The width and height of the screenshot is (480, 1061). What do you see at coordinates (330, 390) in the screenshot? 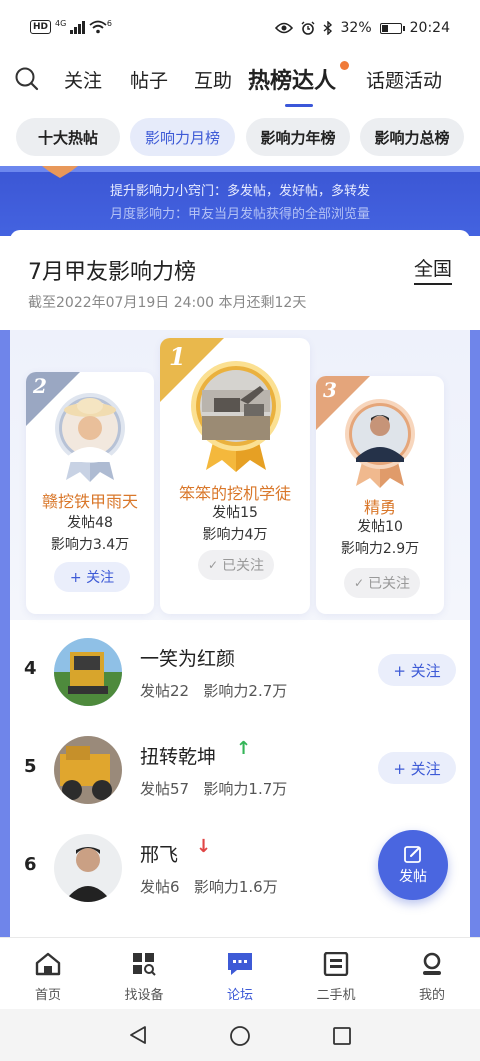
I see `rank-number-3: 3` at bounding box center [330, 390].